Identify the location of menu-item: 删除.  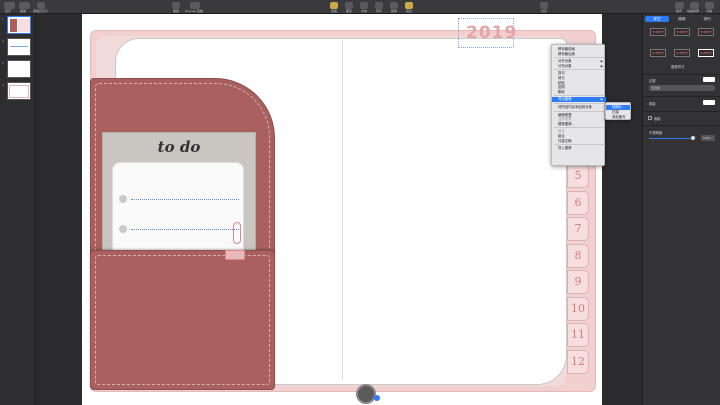
(579, 92).